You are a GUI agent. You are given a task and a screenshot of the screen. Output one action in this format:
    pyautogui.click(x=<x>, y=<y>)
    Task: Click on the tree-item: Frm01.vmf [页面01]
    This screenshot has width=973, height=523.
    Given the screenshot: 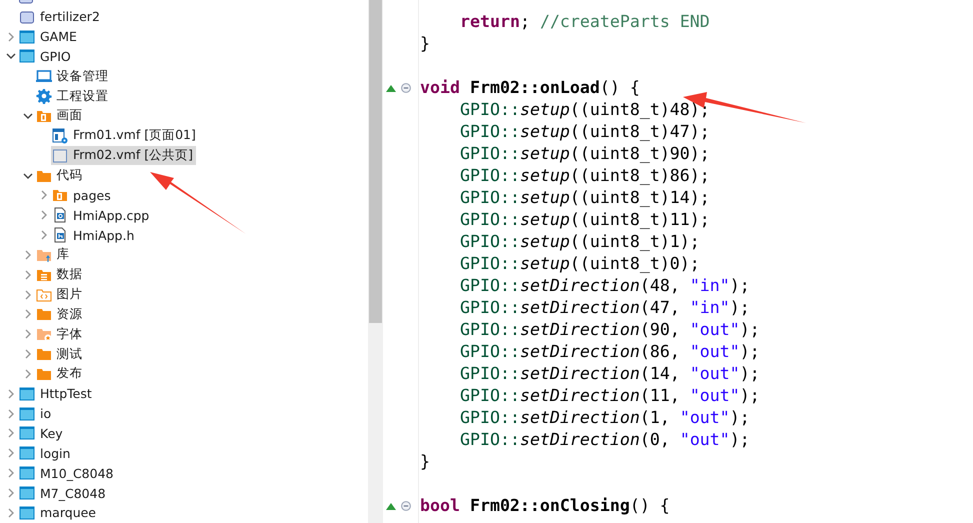 What is the action you would take?
    pyautogui.click(x=125, y=136)
    